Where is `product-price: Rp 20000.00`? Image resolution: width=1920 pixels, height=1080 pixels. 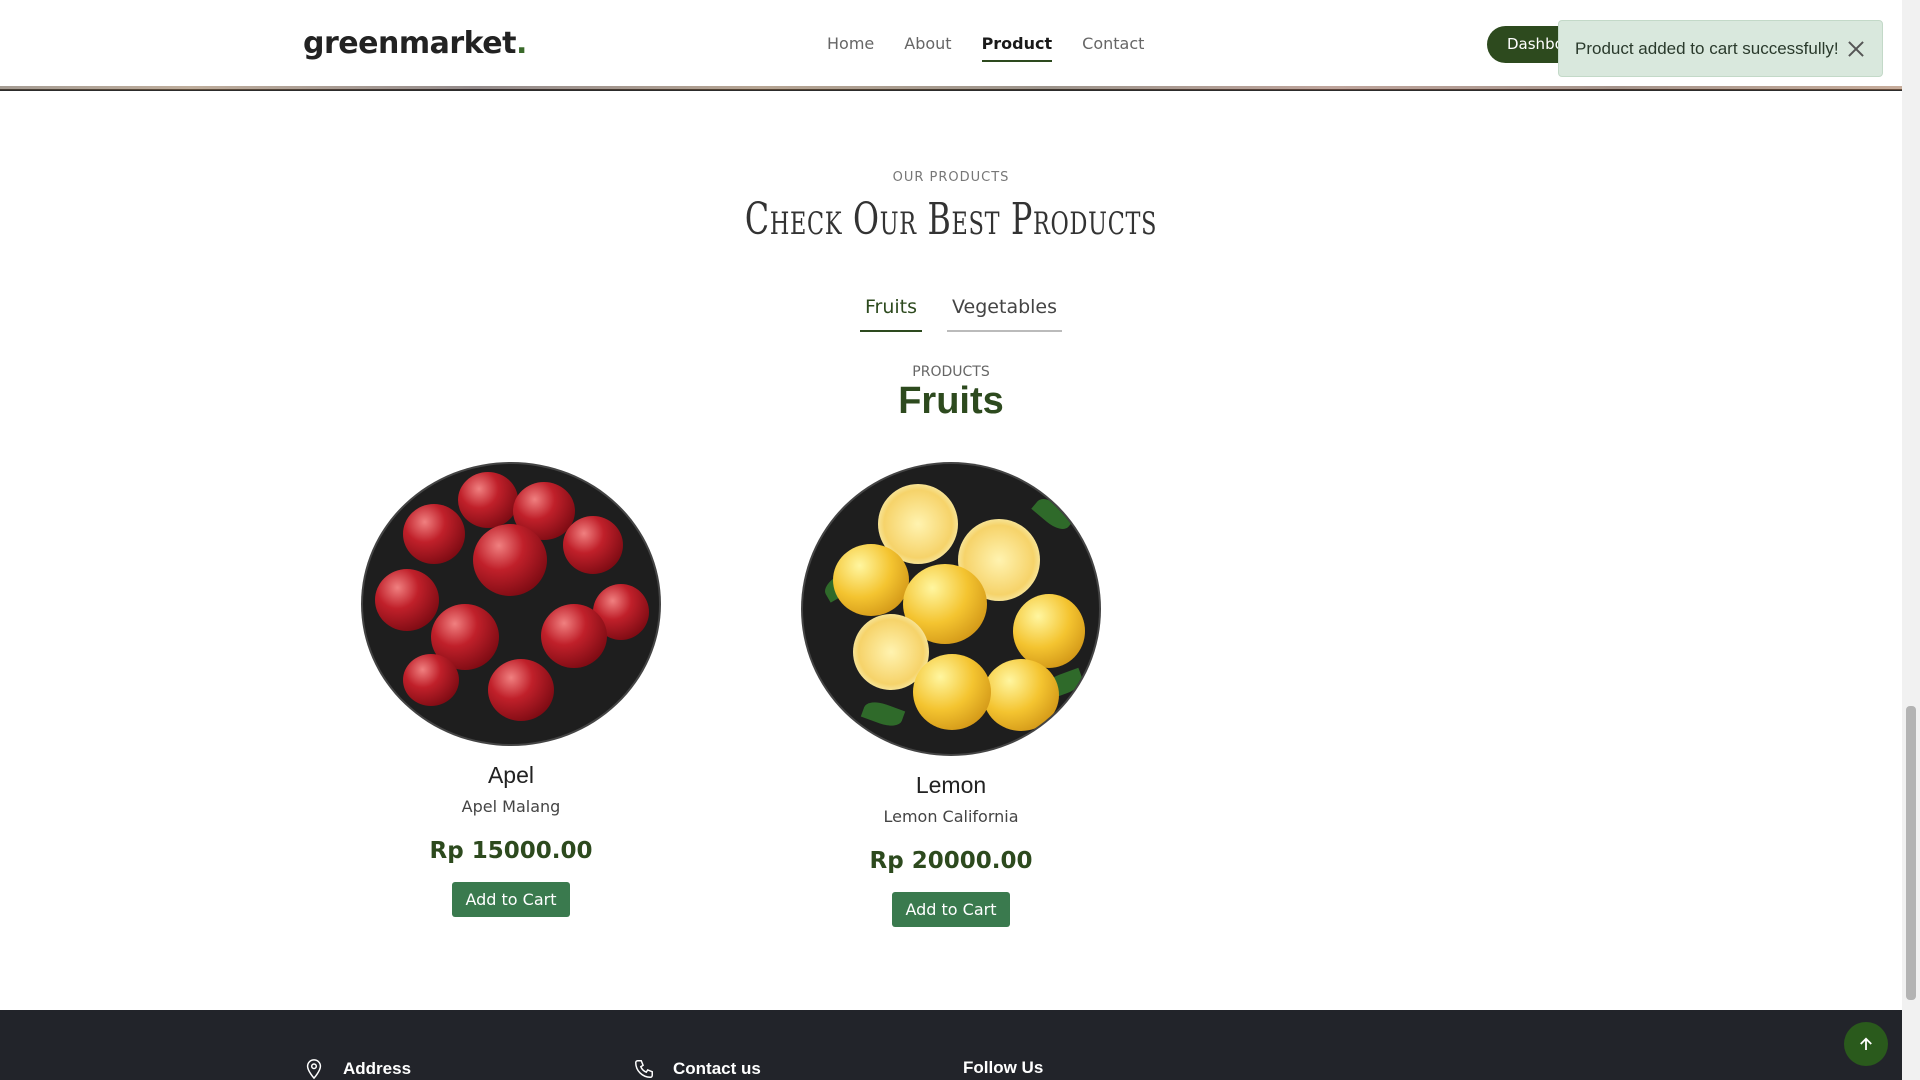 product-price: Rp 20000.00 is located at coordinates (951, 861).